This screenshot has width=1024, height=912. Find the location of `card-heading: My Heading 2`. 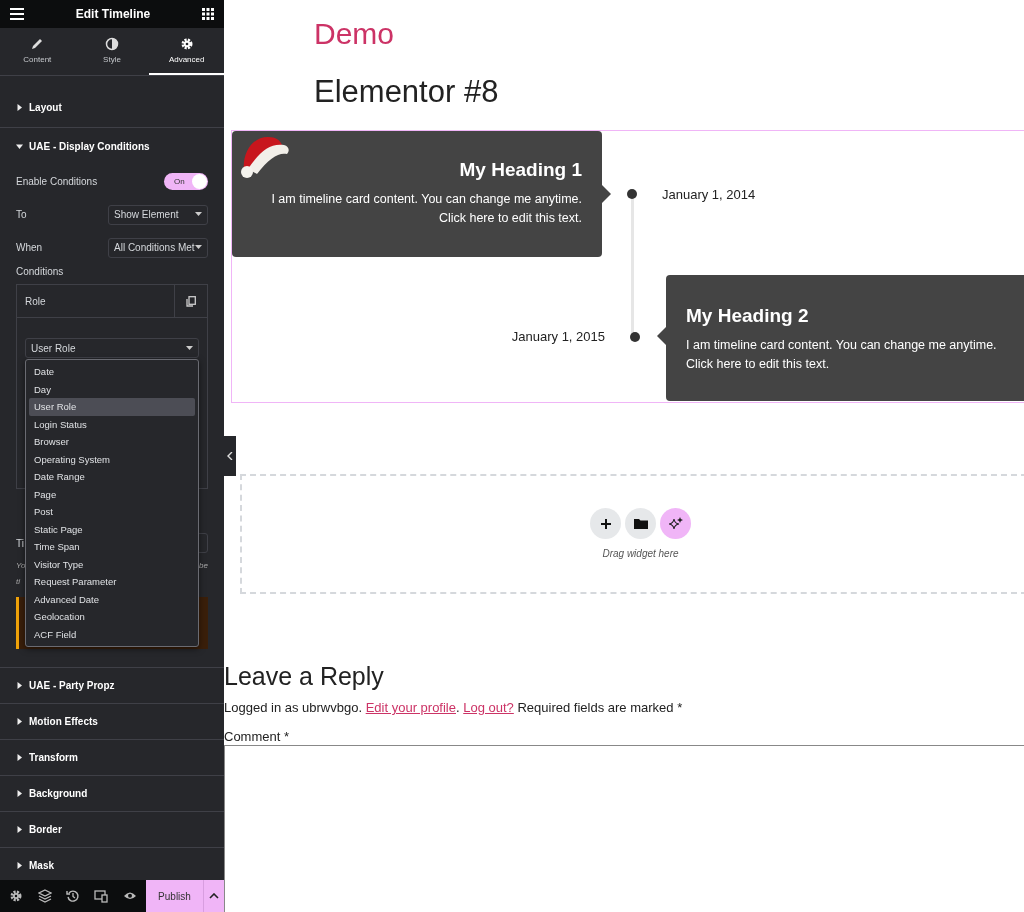

card-heading: My Heading 2 is located at coordinates (748, 316).